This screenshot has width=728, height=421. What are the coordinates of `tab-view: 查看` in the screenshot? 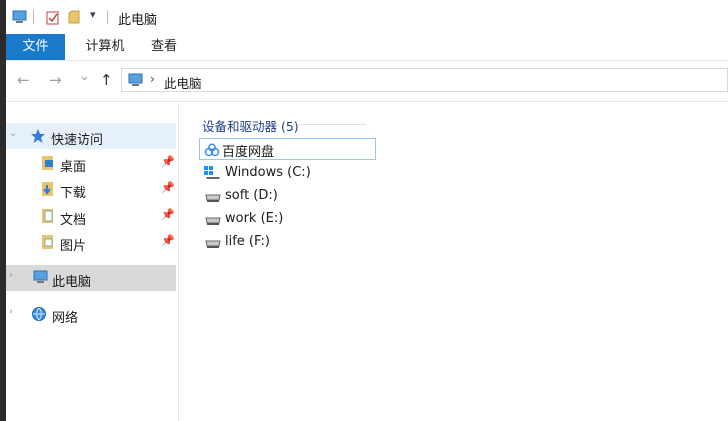 It's located at (164, 47).